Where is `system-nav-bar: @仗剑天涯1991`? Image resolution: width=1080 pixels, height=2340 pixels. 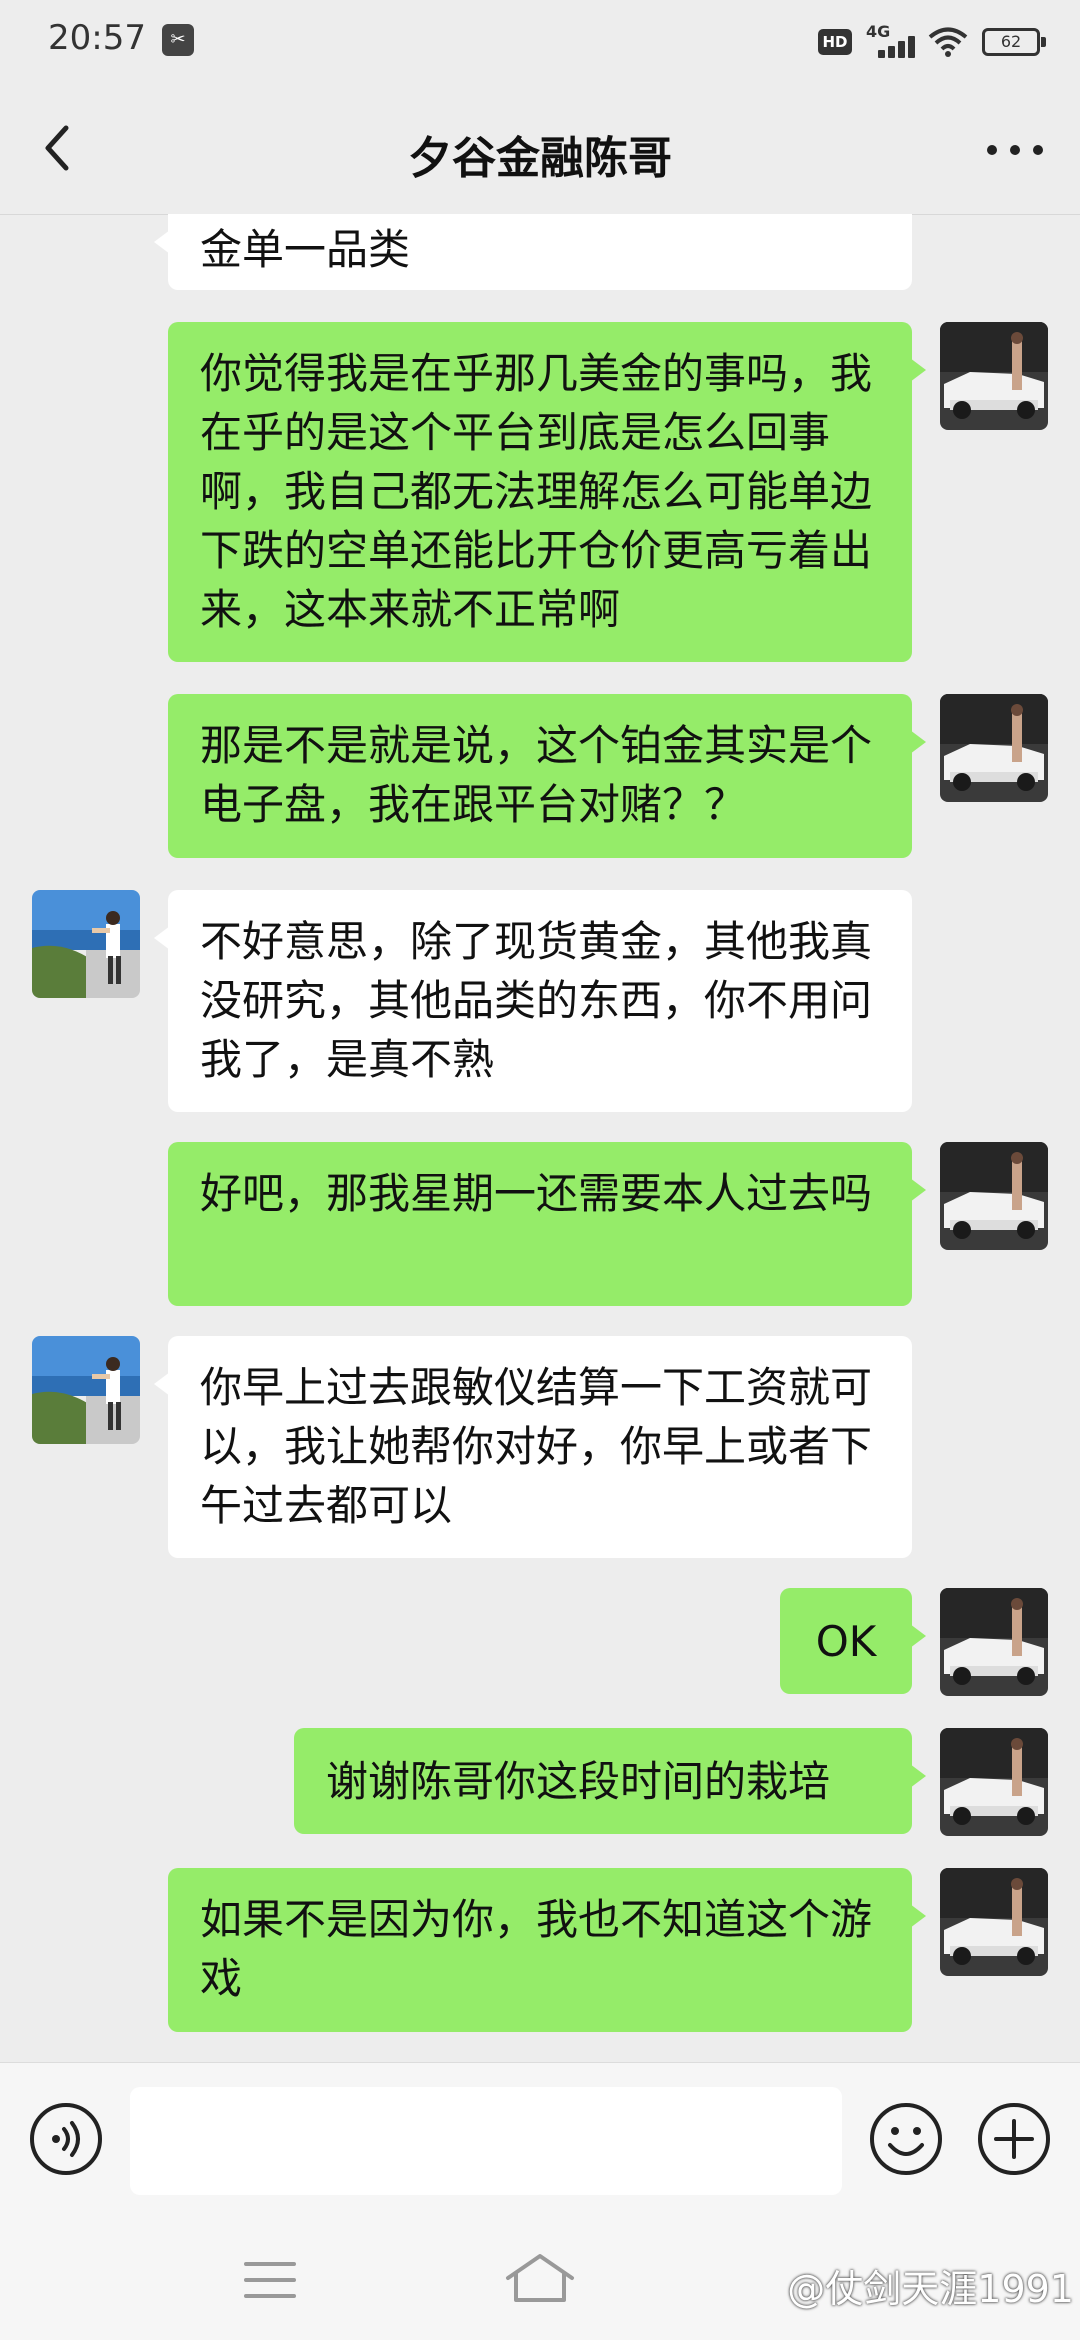
system-nav-bar: @仗剑天涯1991 is located at coordinates (540, 2281).